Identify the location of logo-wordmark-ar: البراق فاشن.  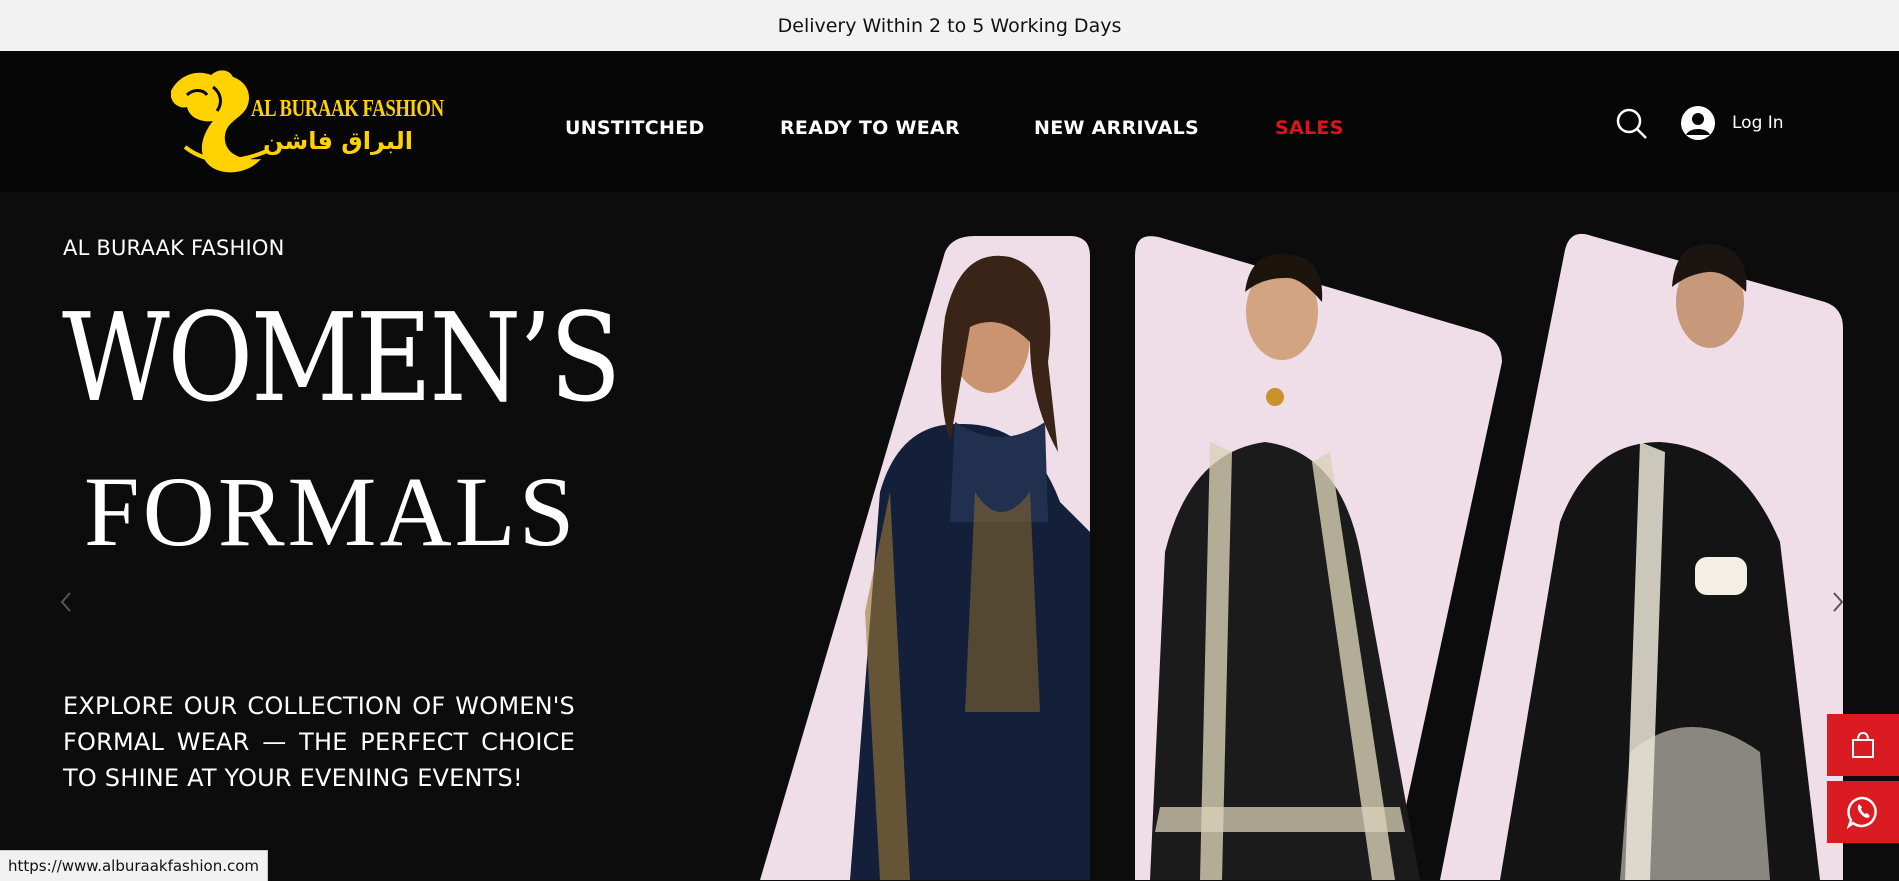
(338, 141).